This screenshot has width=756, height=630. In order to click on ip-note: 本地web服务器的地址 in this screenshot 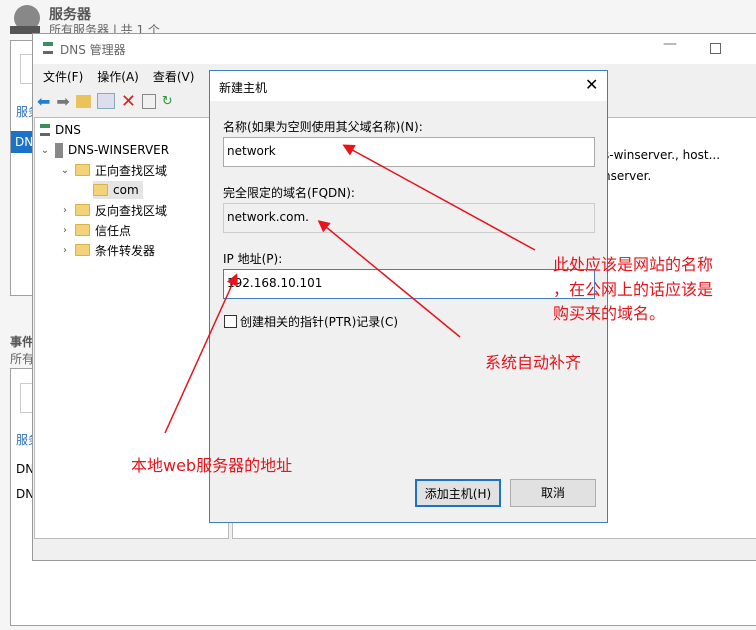, I will do `click(212, 465)`.